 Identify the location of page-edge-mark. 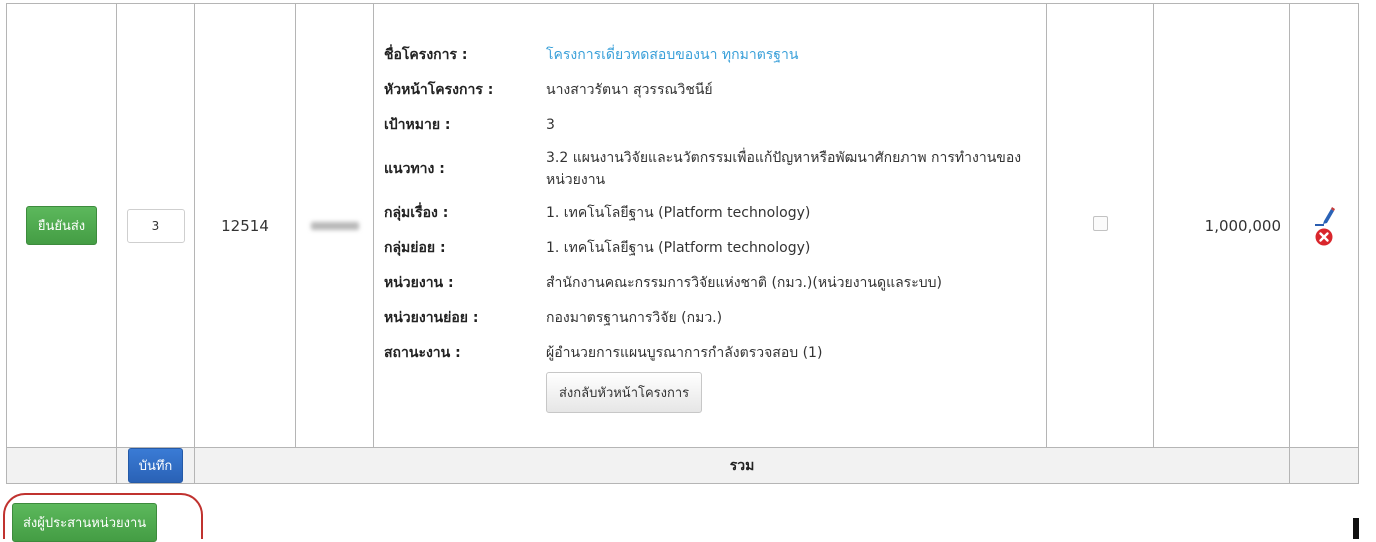
(1356, 528).